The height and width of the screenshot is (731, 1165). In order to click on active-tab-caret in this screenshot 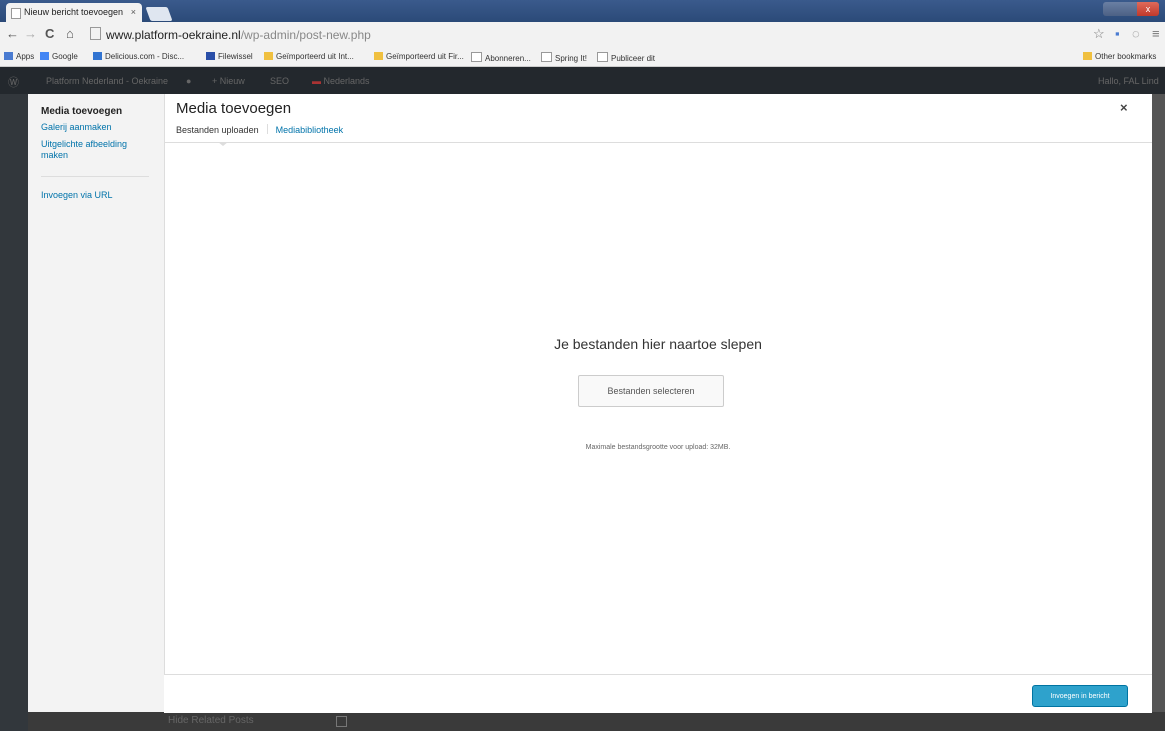, I will do `click(223, 144)`.